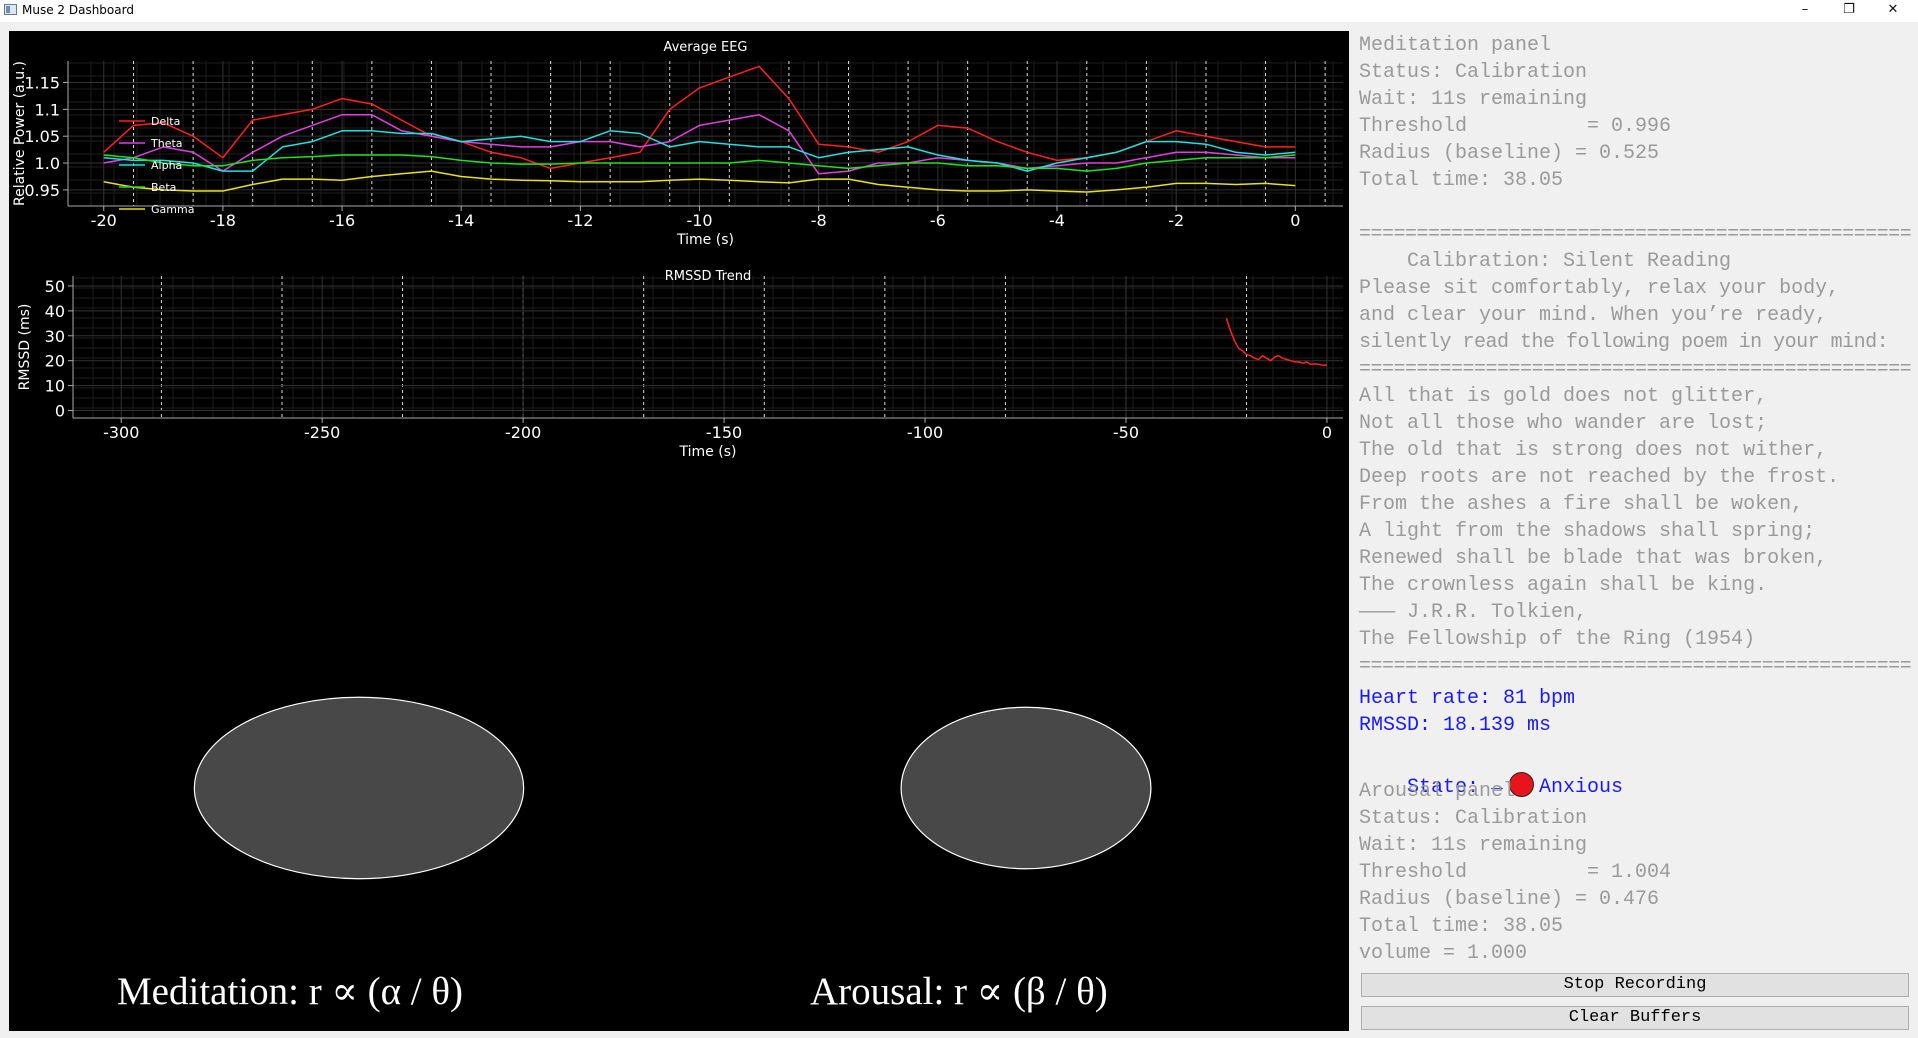 This screenshot has height=1038, width=1918. What do you see at coordinates (166, 165) in the screenshot?
I see `legend-label: Alpha` at bounding box center [166, 165].